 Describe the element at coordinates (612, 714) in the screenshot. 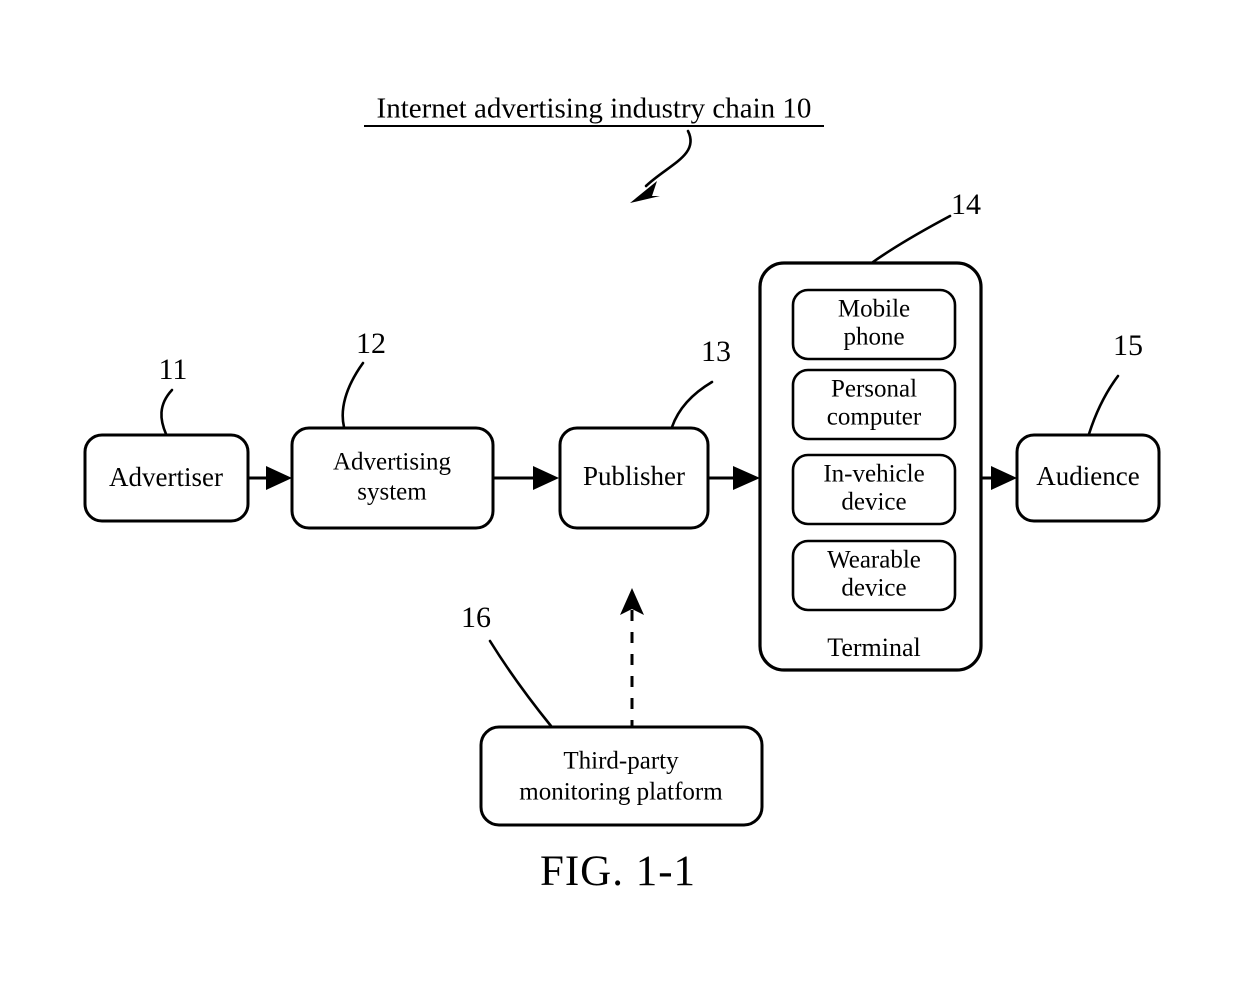

I see `node-third-party-monitoring-platform: Third-party monitoring platform 16` at that location.